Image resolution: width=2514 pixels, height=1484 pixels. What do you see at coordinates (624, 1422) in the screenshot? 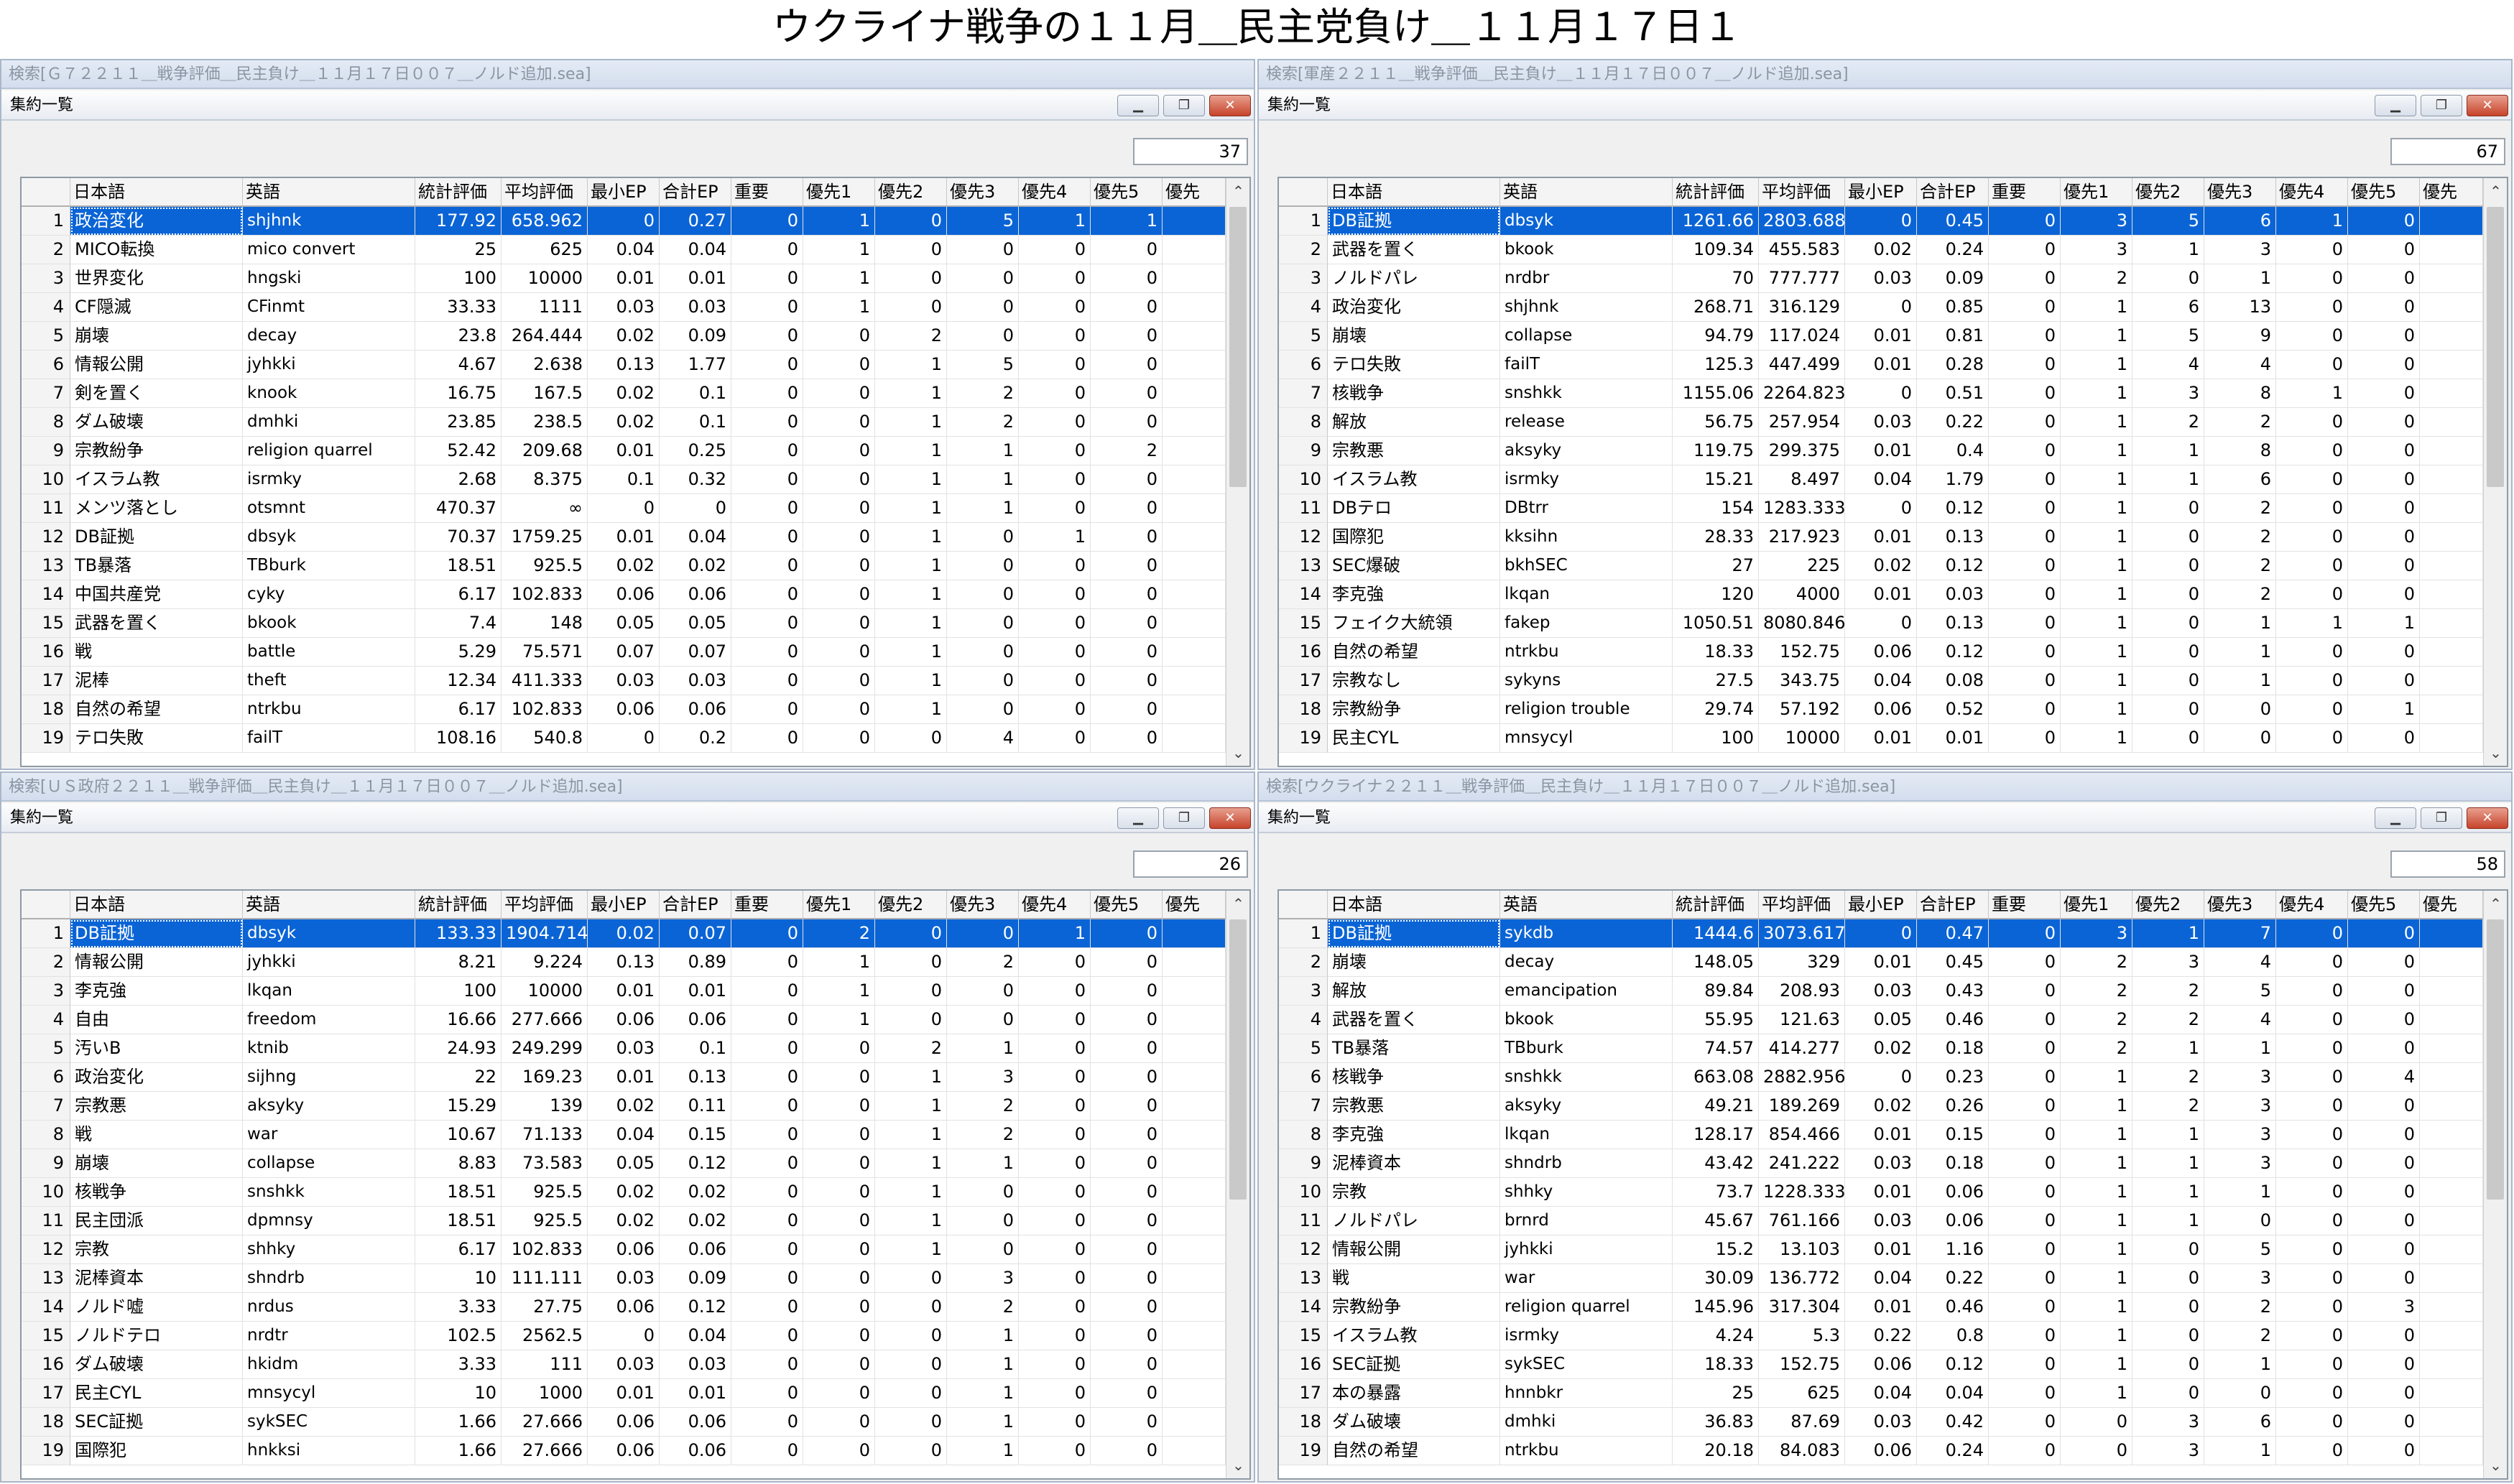
I see `table-row: 18 SEC証拠 sykSEC 1.66 27.666 0.06 0.06 0 0 0 1 0 0` at bounding box center [624, 1422].